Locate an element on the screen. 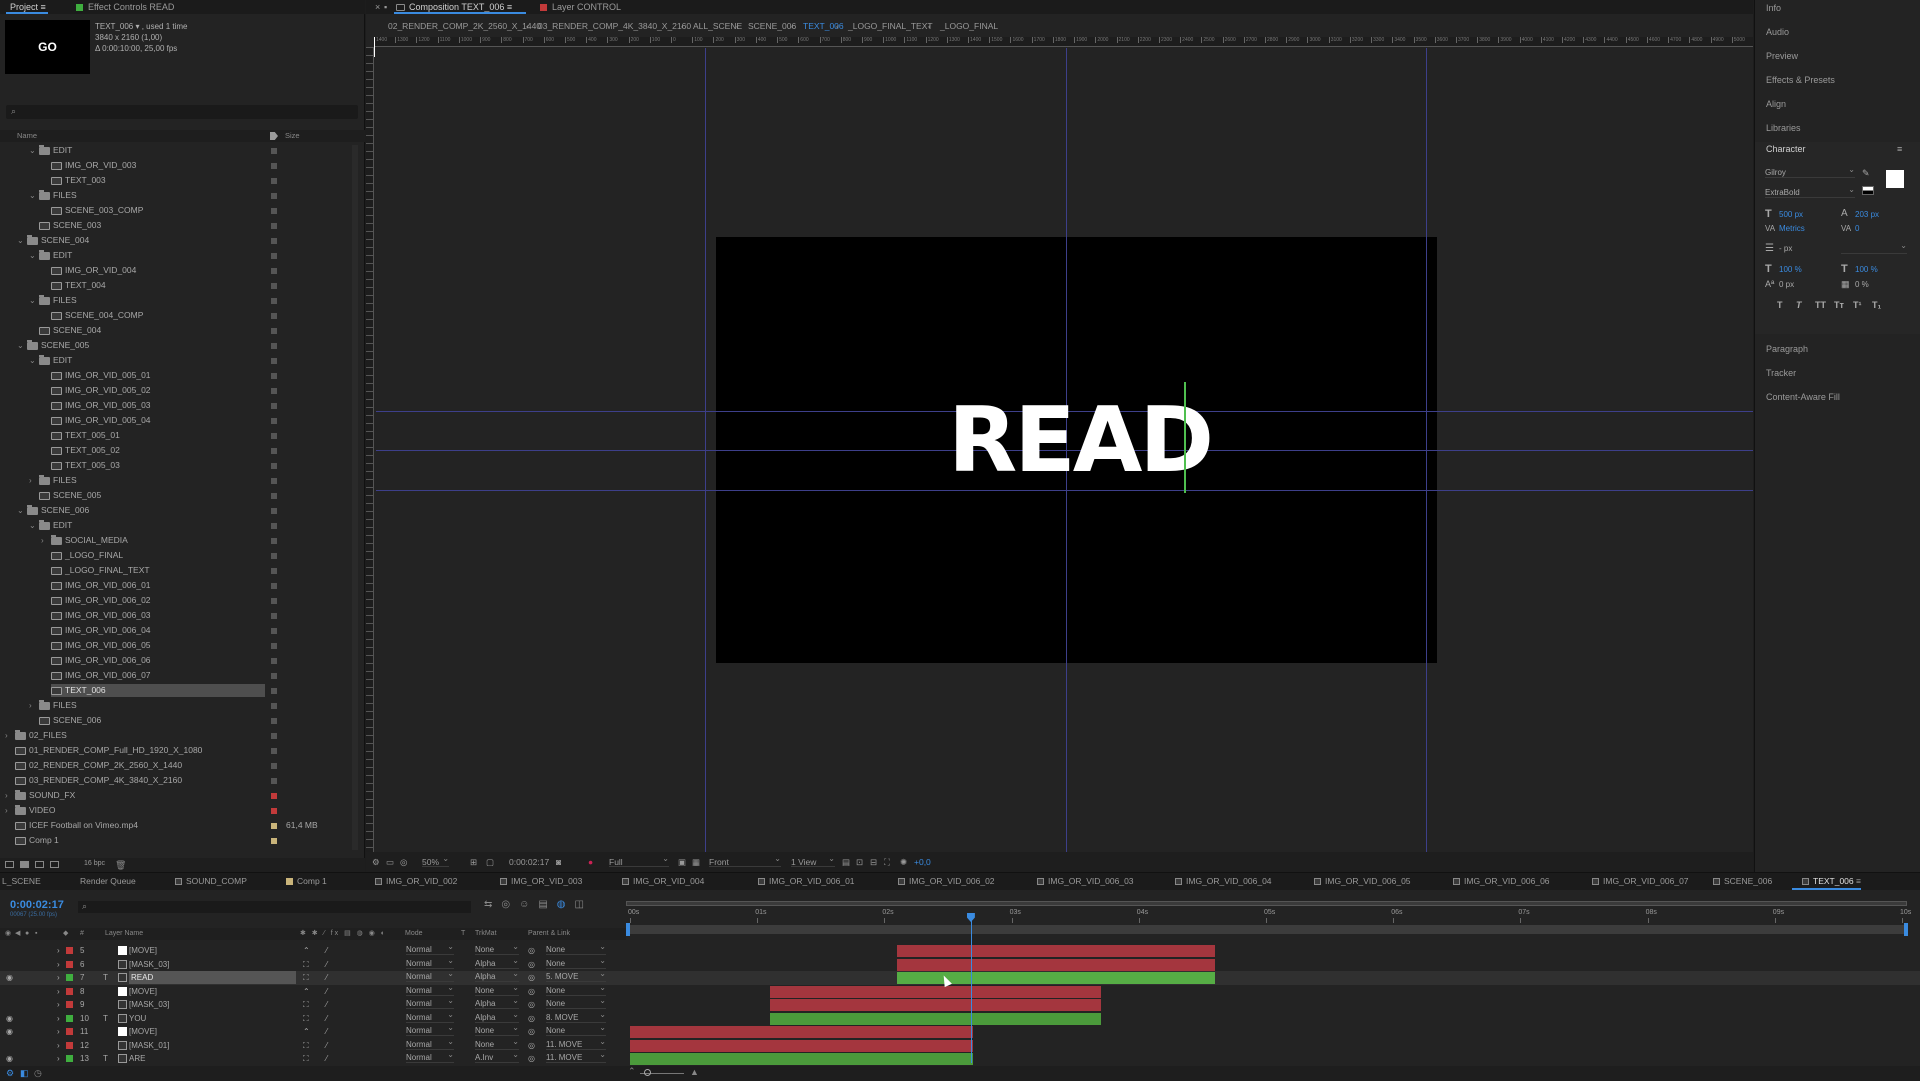  layer-row: ◉ 7 T READ ⛶ ⁄ › Normal Alpha ◎ 5. MOVE is located at coordinates (960, 977).